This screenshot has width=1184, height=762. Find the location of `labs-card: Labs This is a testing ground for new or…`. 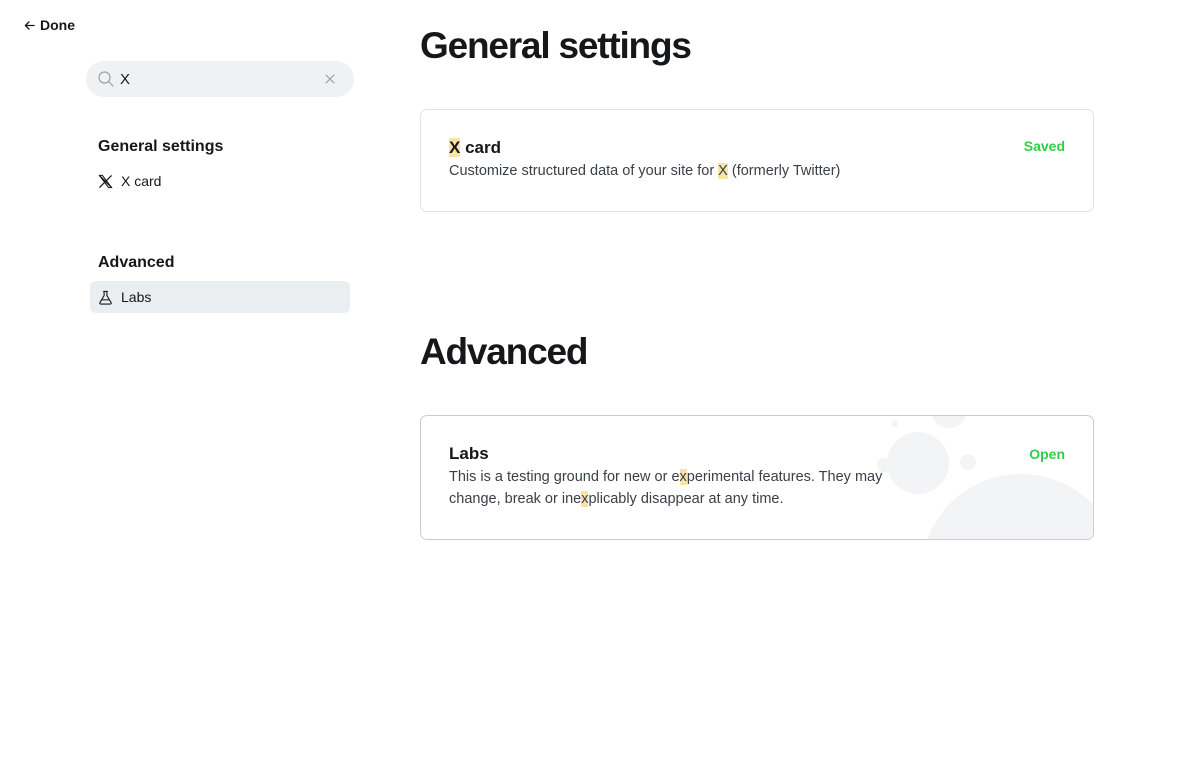

labs-card: Labs This is a testing ground for new or… is located at coordinates (757, 477).